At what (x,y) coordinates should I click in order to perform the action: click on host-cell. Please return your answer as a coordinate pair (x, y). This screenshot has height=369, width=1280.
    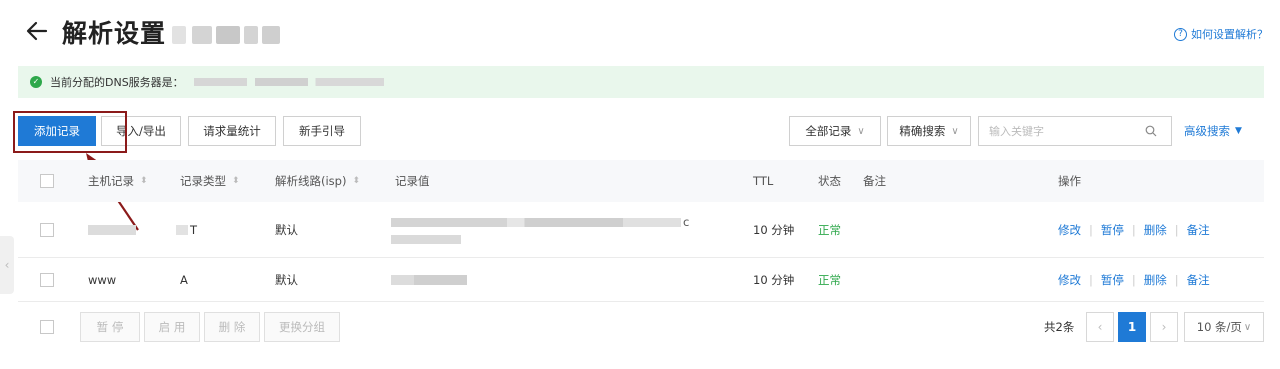
    Looking at the image, I should click on (112, 229).